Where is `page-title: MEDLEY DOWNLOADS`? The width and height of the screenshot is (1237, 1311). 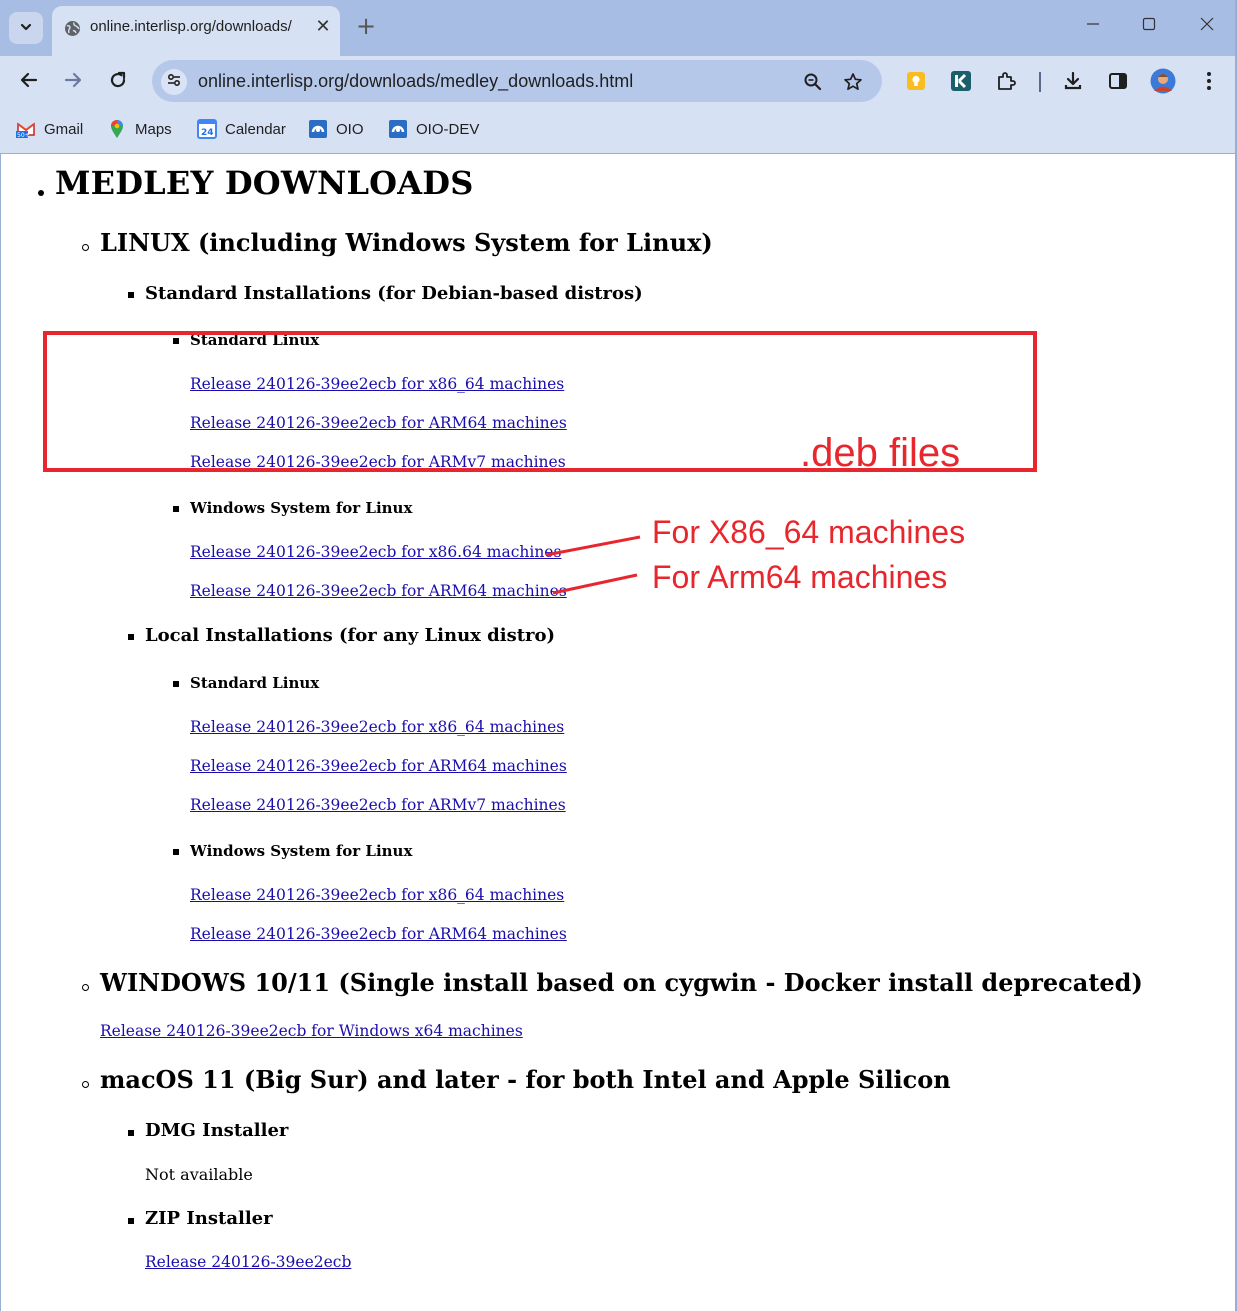
page-title: MEDLEY DOWNLOADS is located at coordinates (264, 183).